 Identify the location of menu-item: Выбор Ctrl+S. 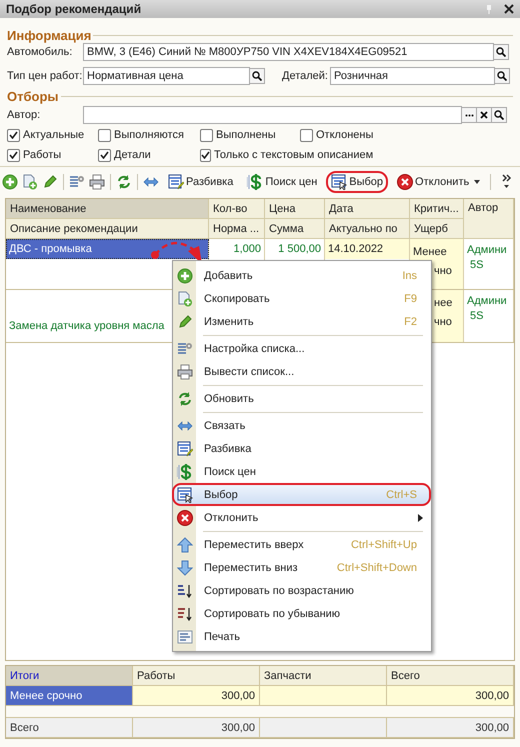
(301, 494).